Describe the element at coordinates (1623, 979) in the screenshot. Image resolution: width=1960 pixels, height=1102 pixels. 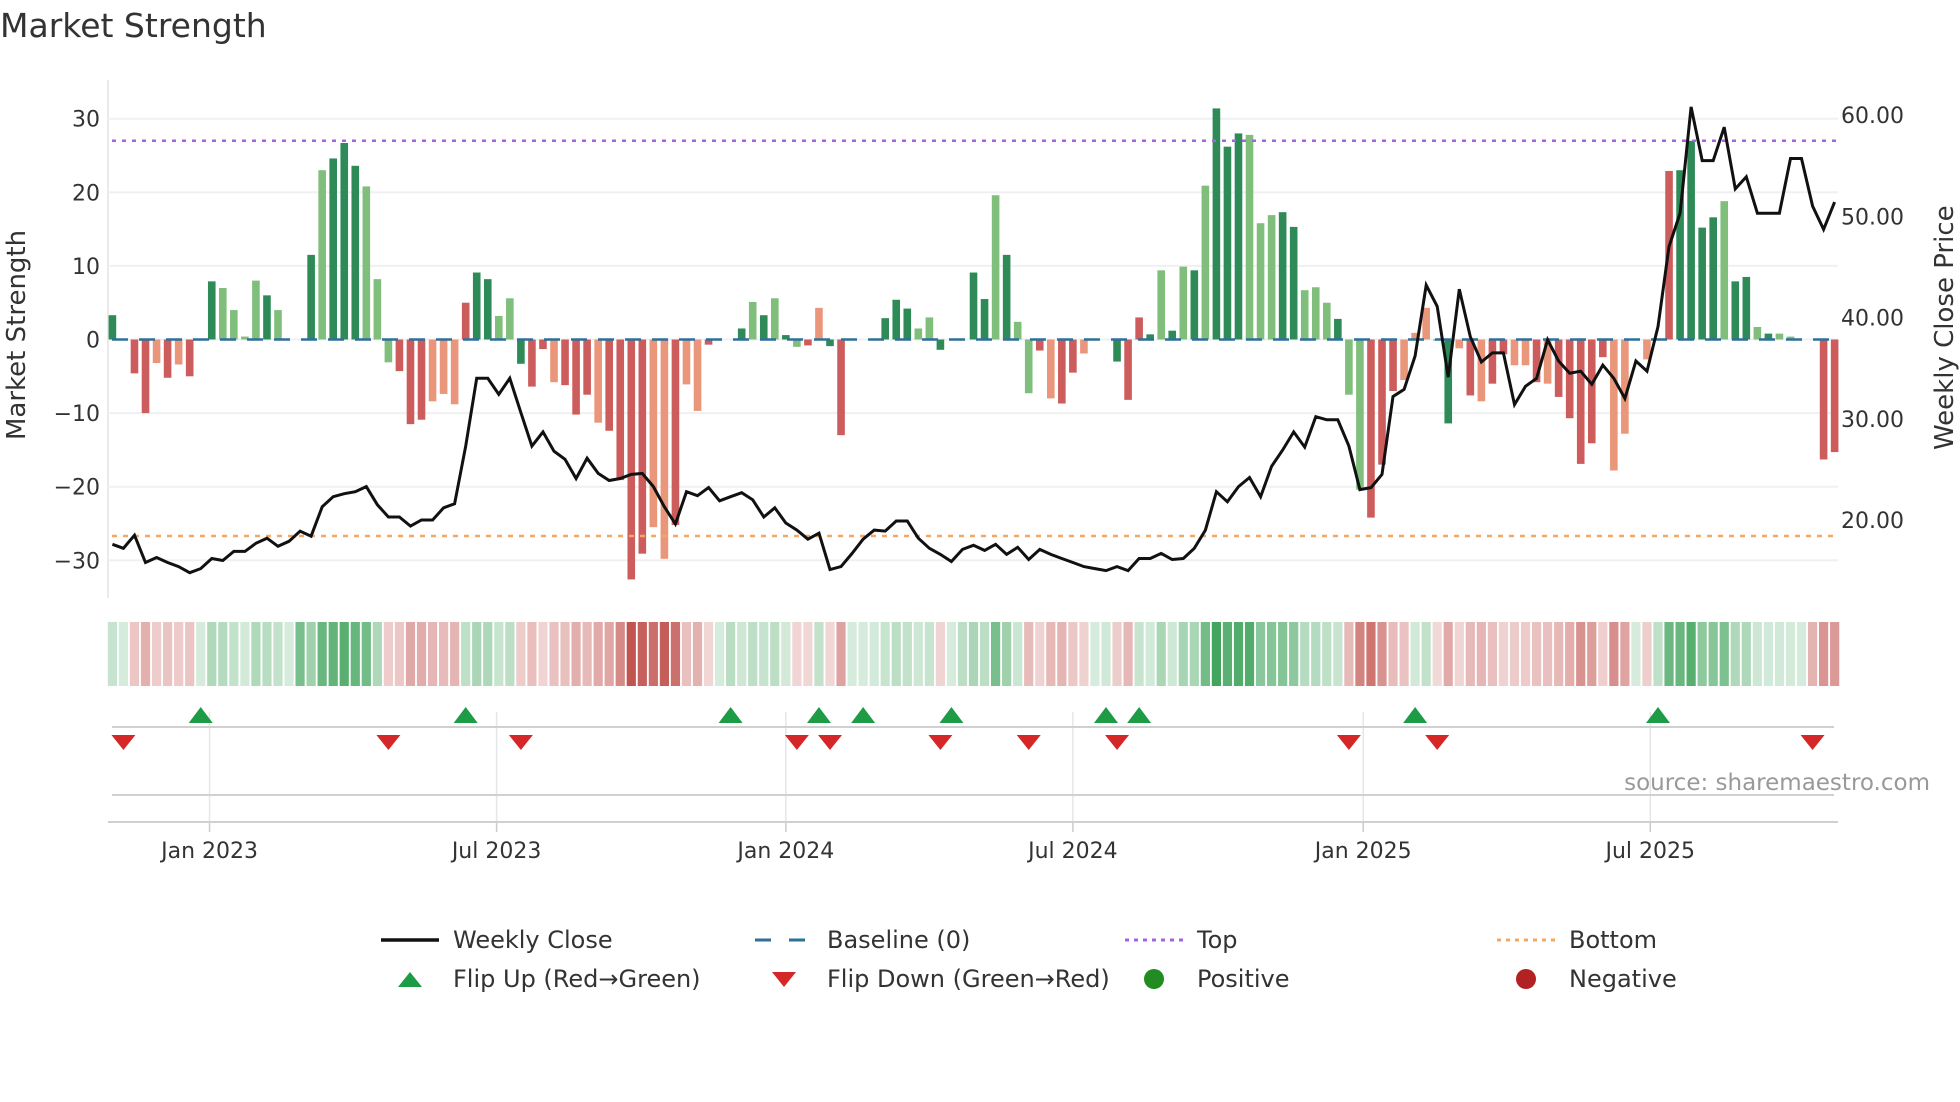
I see `legend-label: Negative` at that location.